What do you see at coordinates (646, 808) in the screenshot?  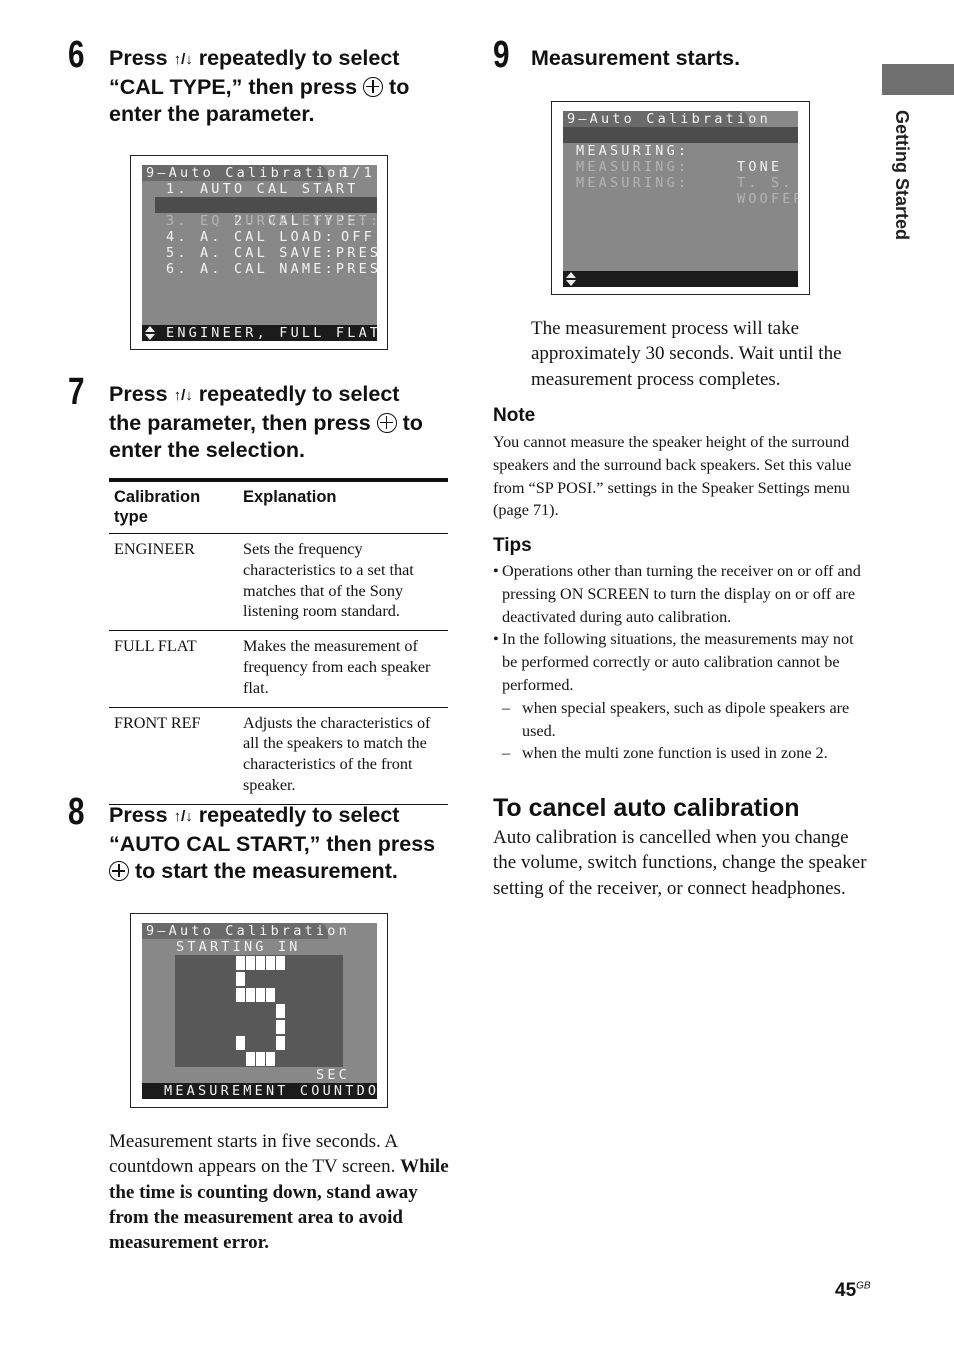 I see `cancel-heading: To cancel auto calibration` at bounding box center [646, 808].